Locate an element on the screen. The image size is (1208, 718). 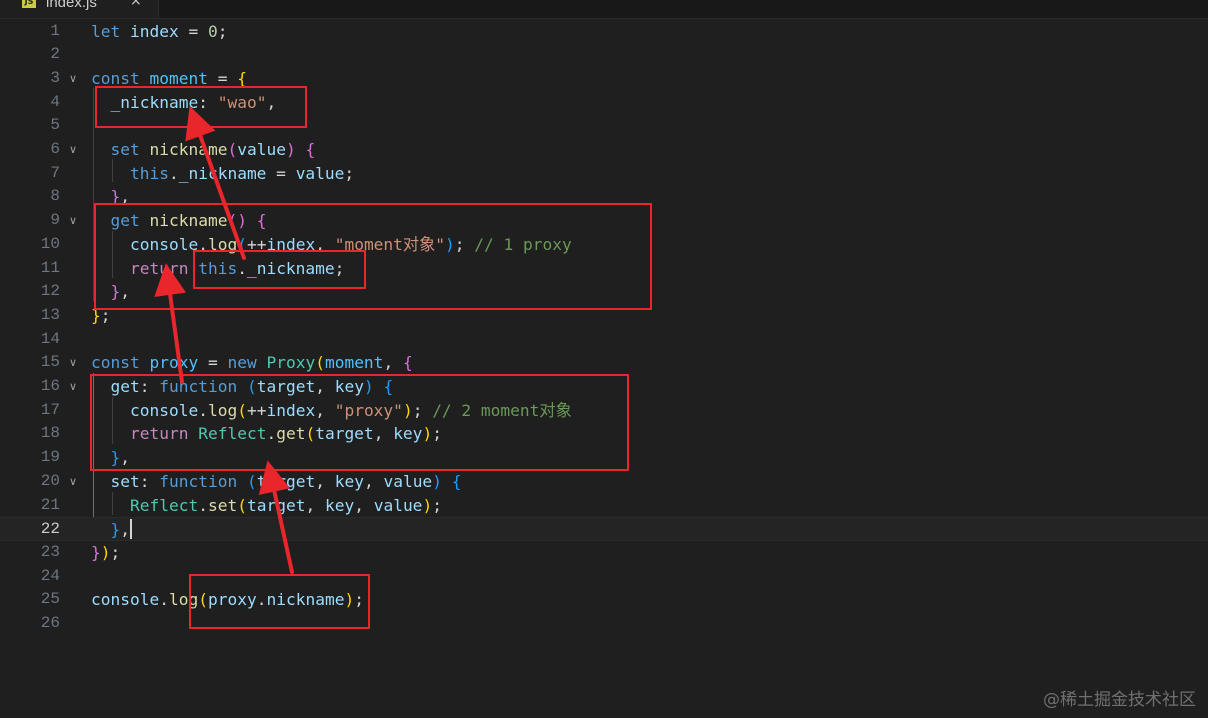
code-token: { is located at coordinates (407, 363).